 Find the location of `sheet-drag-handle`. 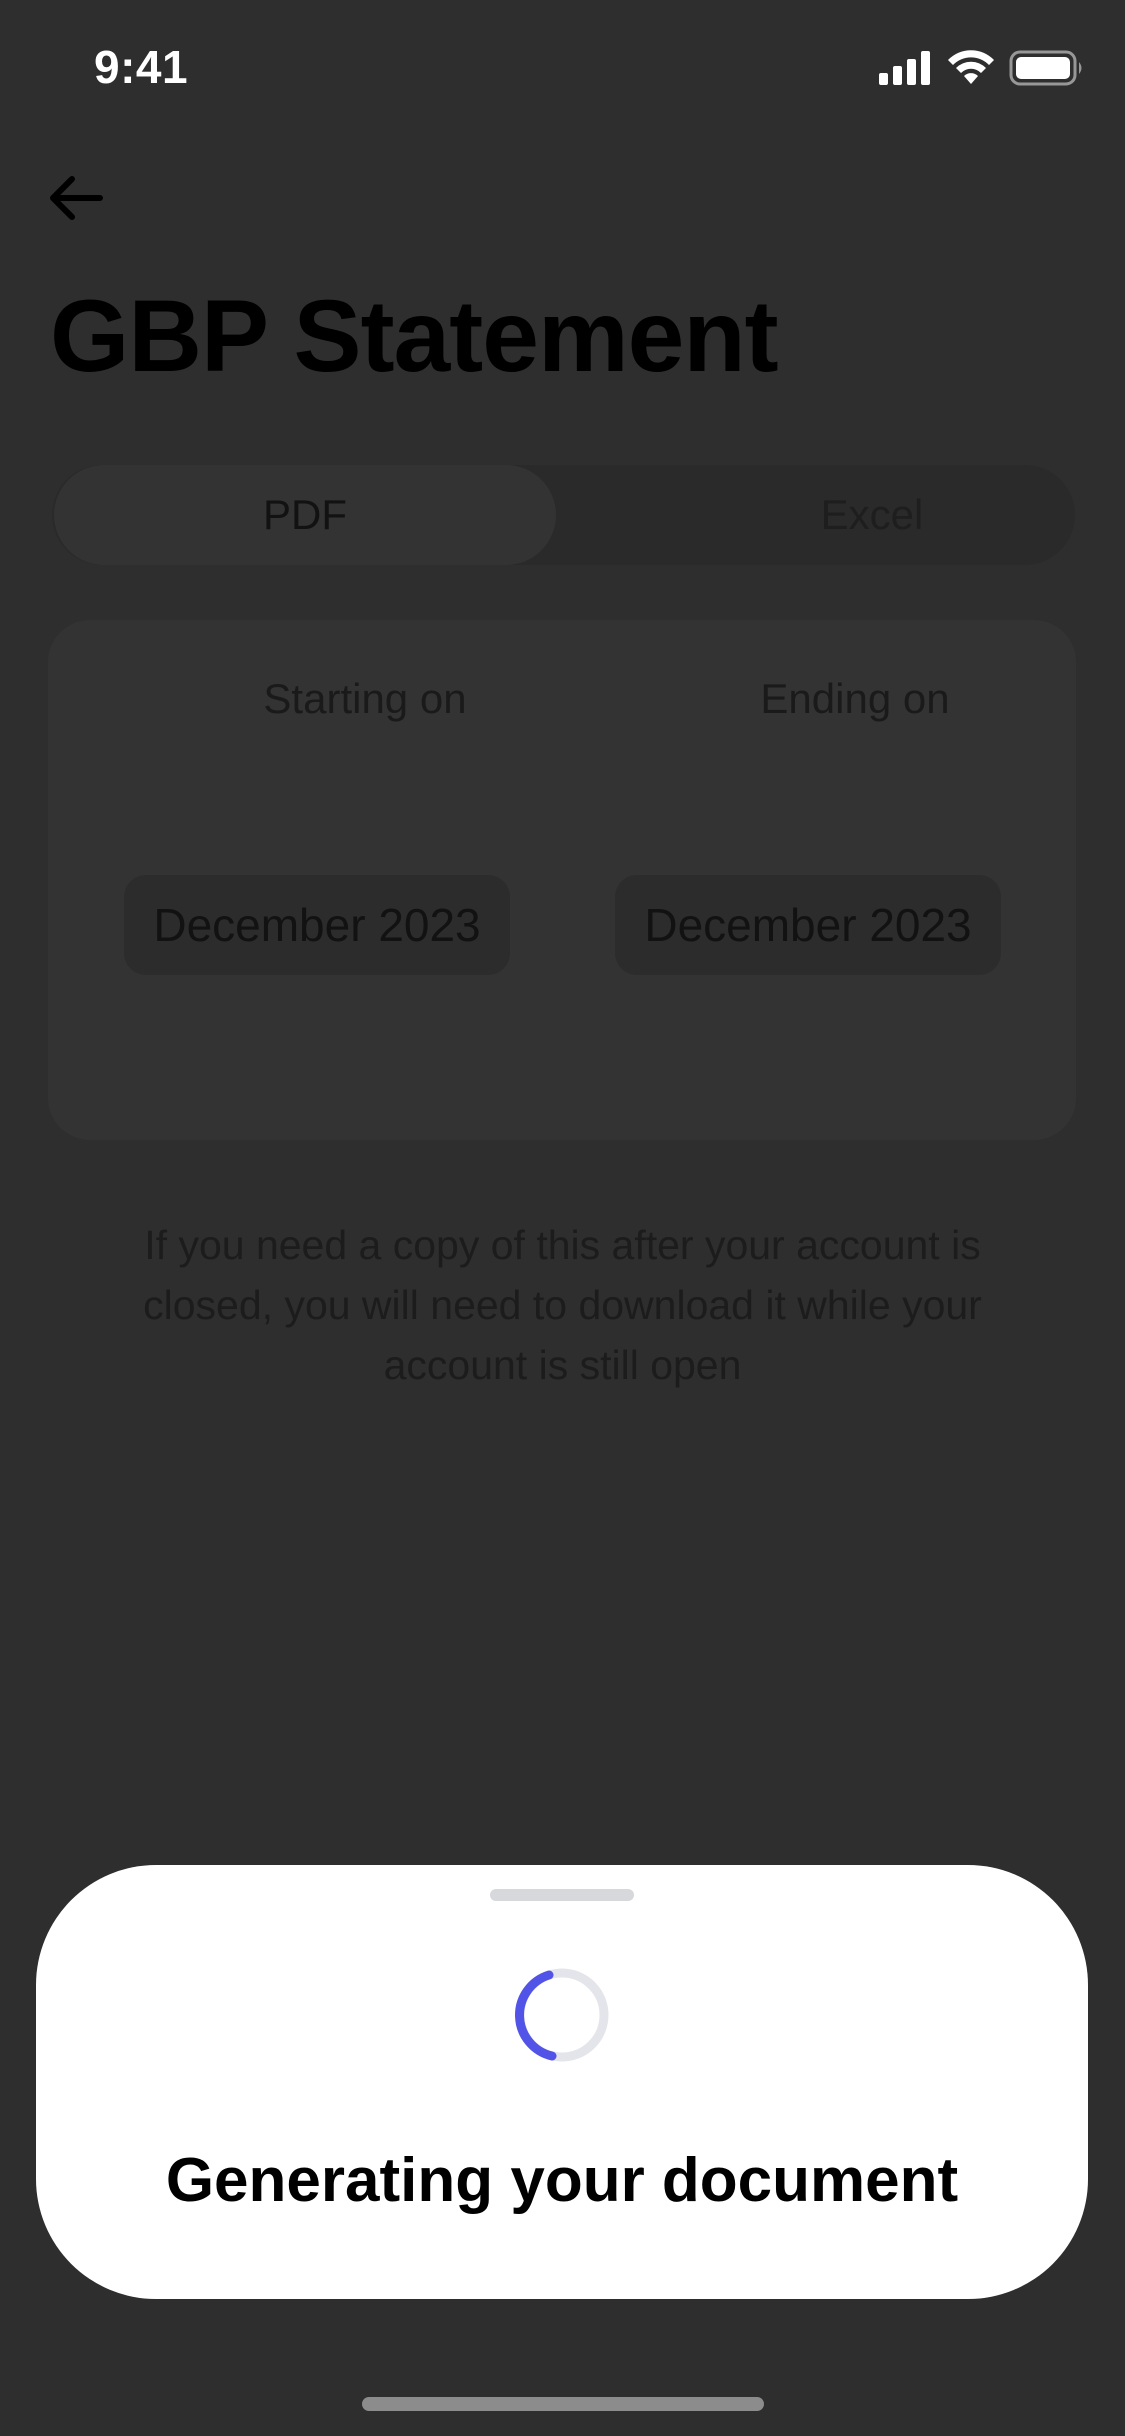

sheet-drag-handle is located at coordinates (562, 1895).